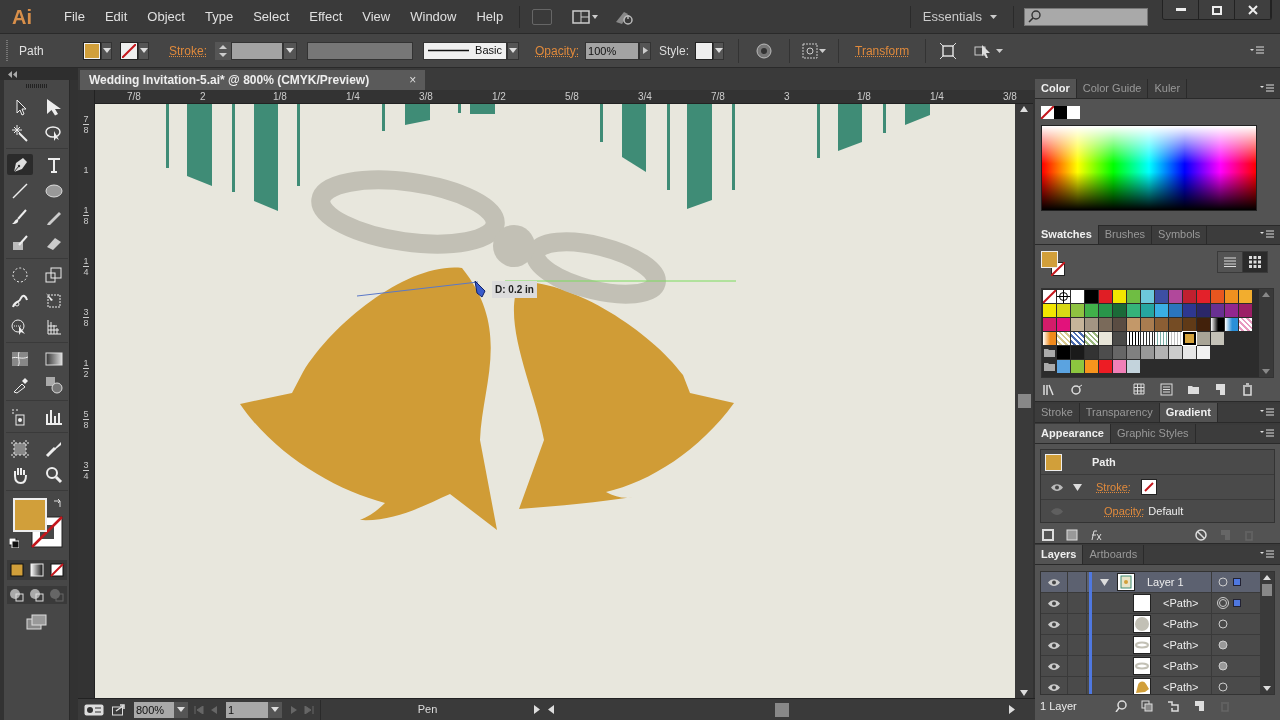  I want to click on panel-tab: Color, so click(1056, 88).